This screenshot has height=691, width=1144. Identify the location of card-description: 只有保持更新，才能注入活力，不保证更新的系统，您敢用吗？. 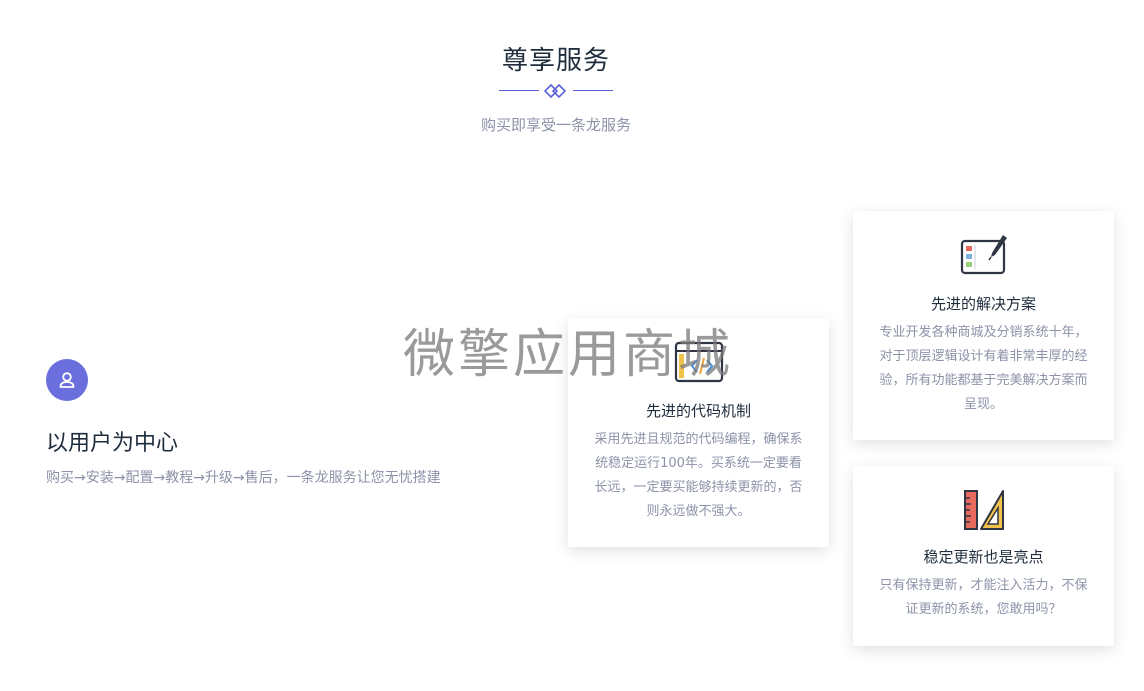
(983, 597).